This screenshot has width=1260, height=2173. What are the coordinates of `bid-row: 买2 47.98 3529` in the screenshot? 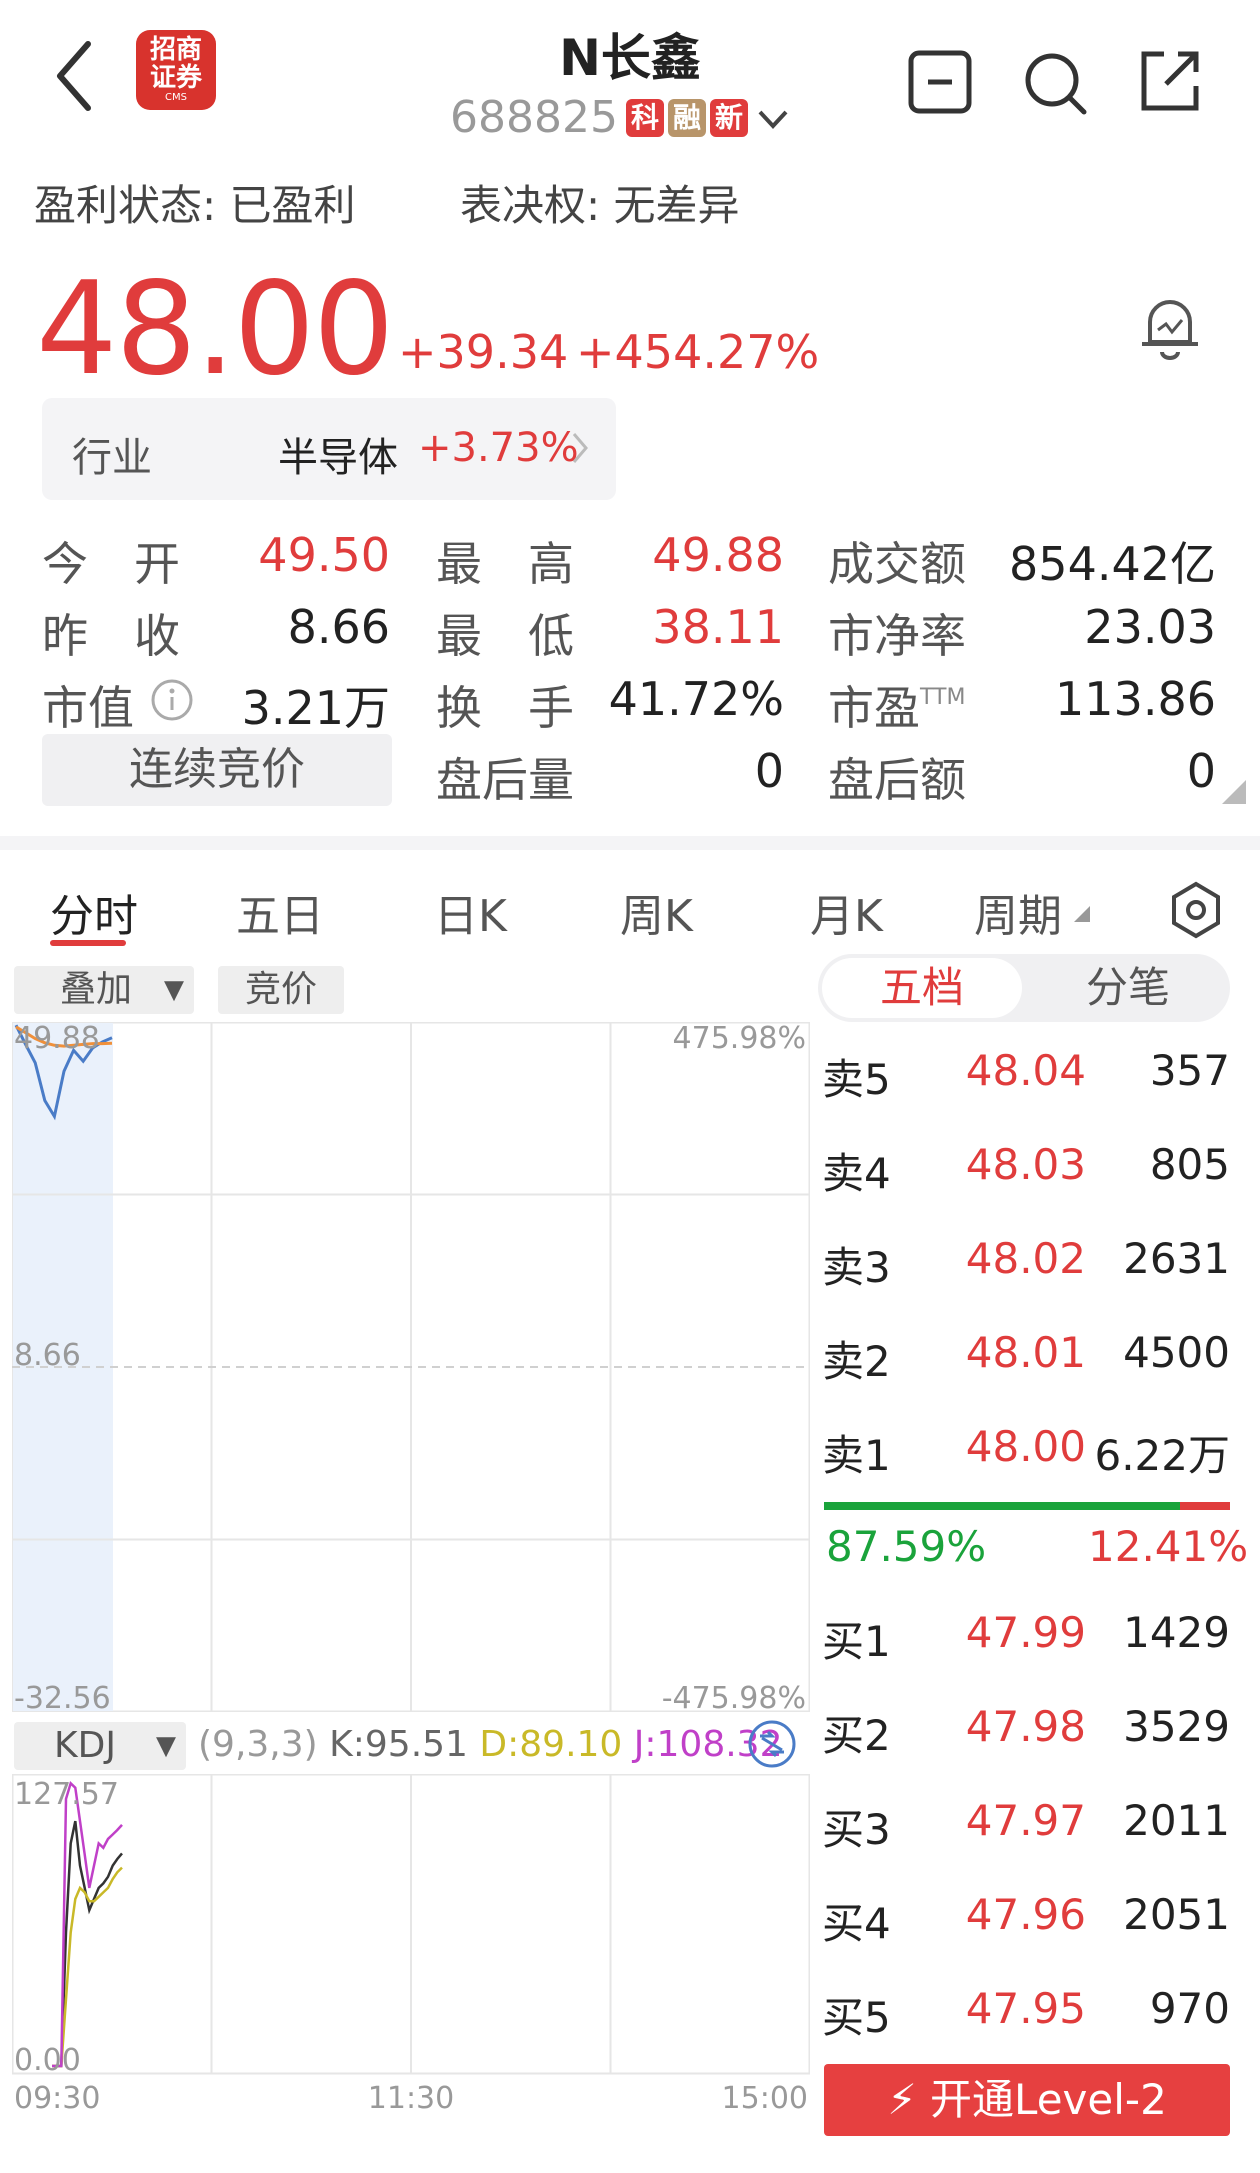 It's located at (1025, 1732).